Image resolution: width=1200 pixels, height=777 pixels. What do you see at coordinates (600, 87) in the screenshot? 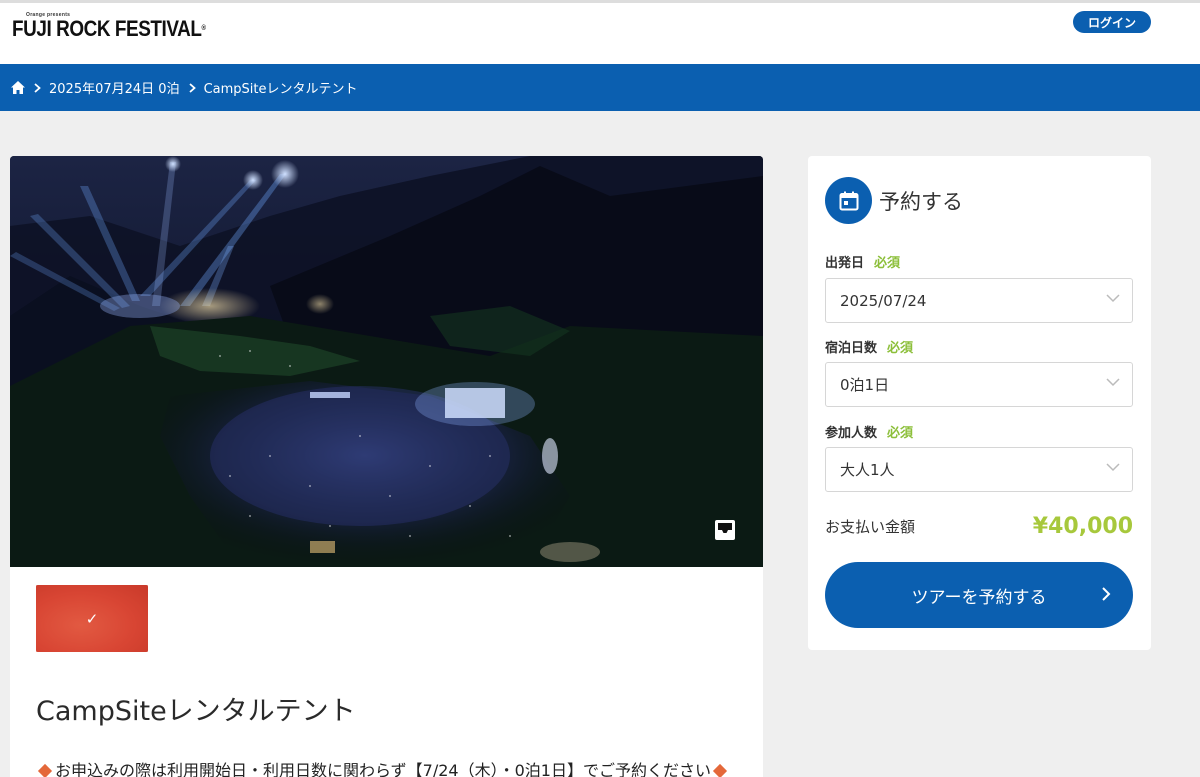
I see `breadcrumb: 2025年07月24日 0泊 CampSiteレンタルテント` at bounding box center [600, 87].